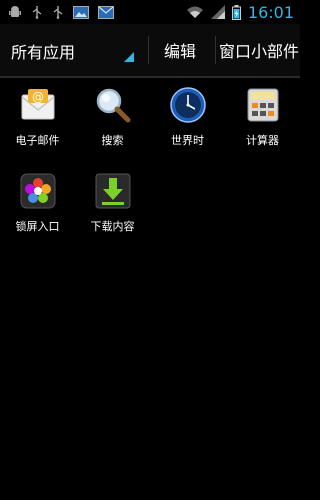 Image resolution: width=320 pixels, height=500 pixels. Describe the element at coordinates (37, 140) in the screenshot. I see `app-label: 电子邮件` at that location.